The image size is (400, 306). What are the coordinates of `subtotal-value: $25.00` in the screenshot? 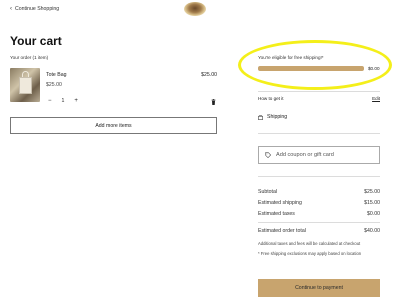 It's located at (372, 192).